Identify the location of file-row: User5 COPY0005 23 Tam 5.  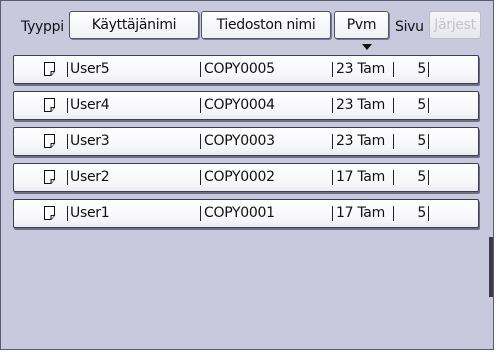
(246, 69).